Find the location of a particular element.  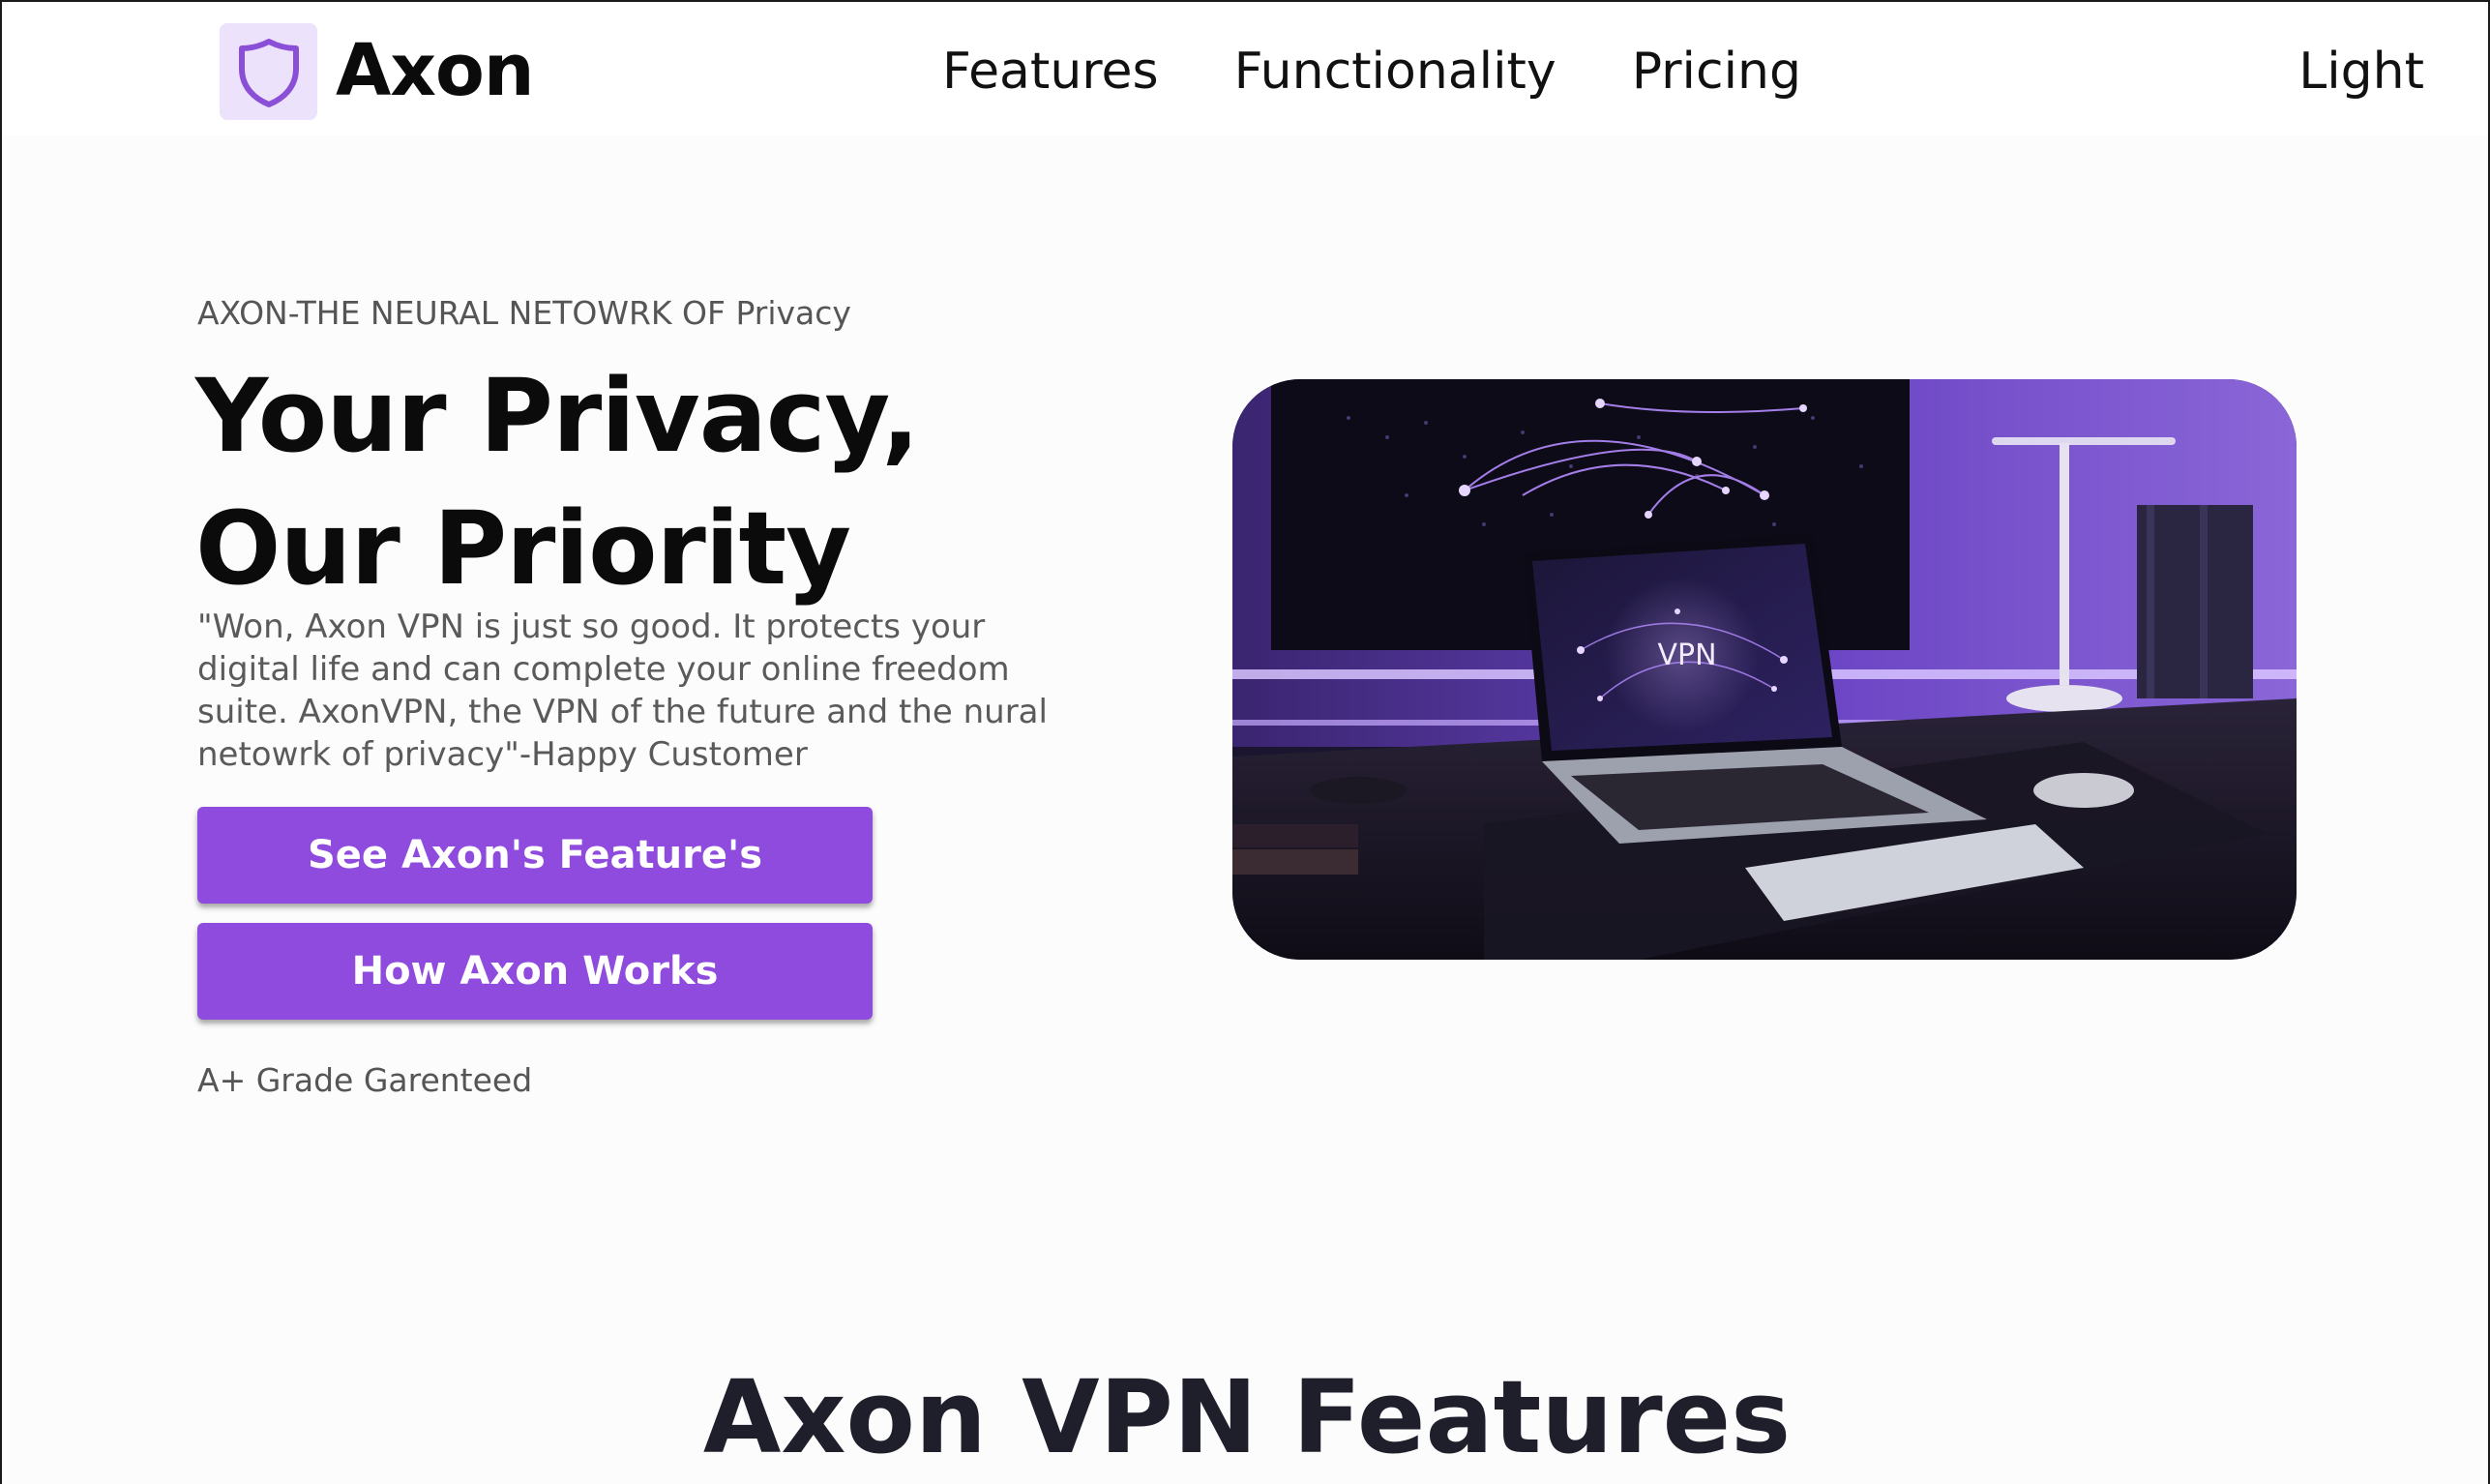

how-it-works-button: How Axon Works is located at coordinates (535, 971).